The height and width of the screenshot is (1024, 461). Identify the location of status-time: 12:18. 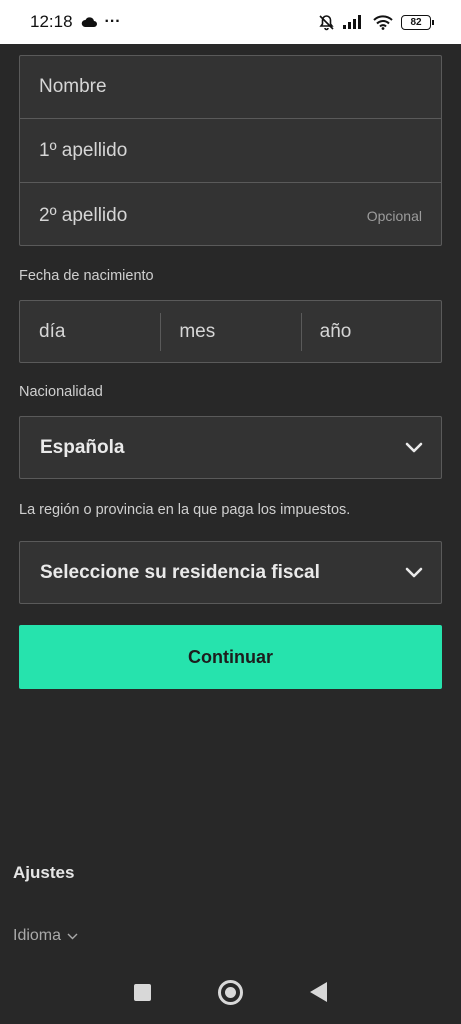
(51, 21).